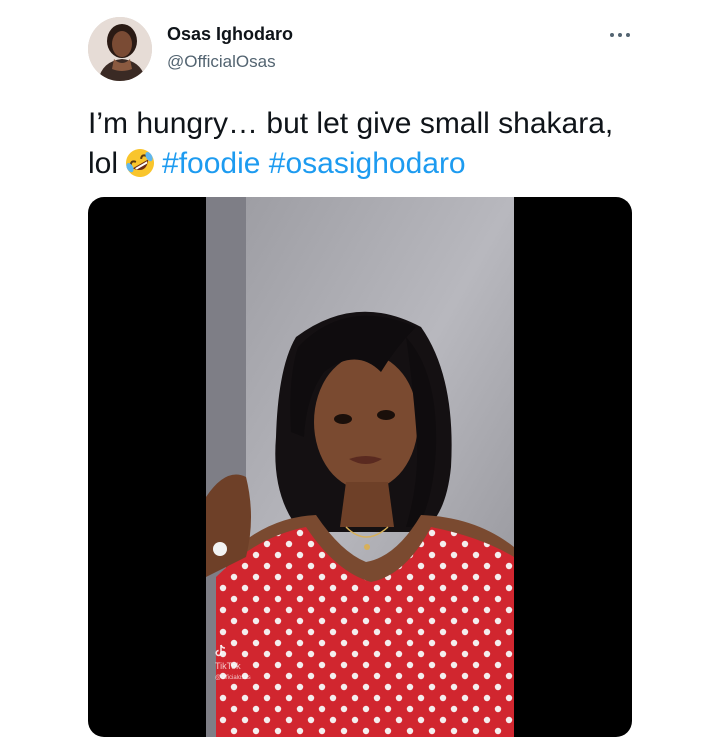  Describe the element at coordinates (221, 62) in the screenshot. I see `author-handle: @OfficialOsas` at that location.